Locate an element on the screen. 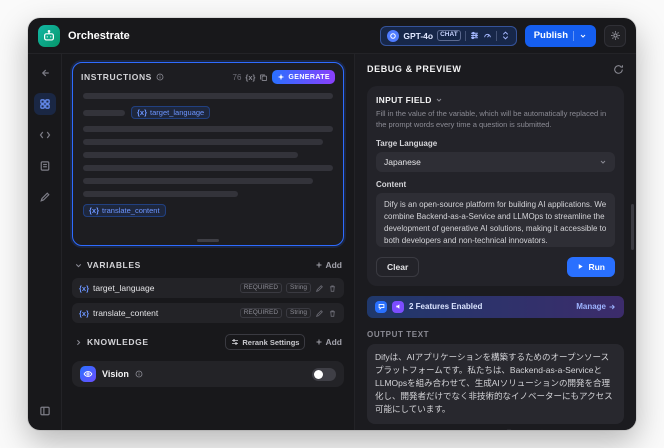 The height and width of the screenshot is (448, 664). swap-model-icon is located at coordinates (505, 35).